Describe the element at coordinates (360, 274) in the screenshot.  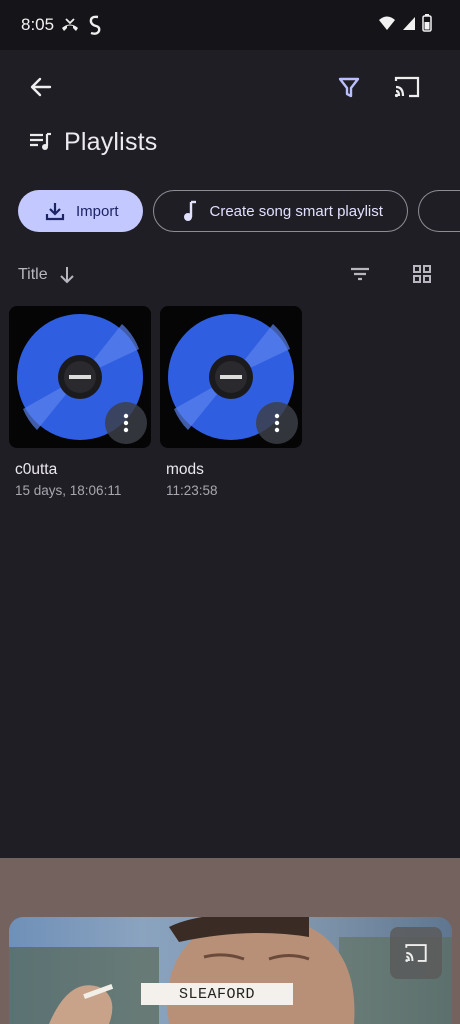
I see `sort-lines-icon` at that location.